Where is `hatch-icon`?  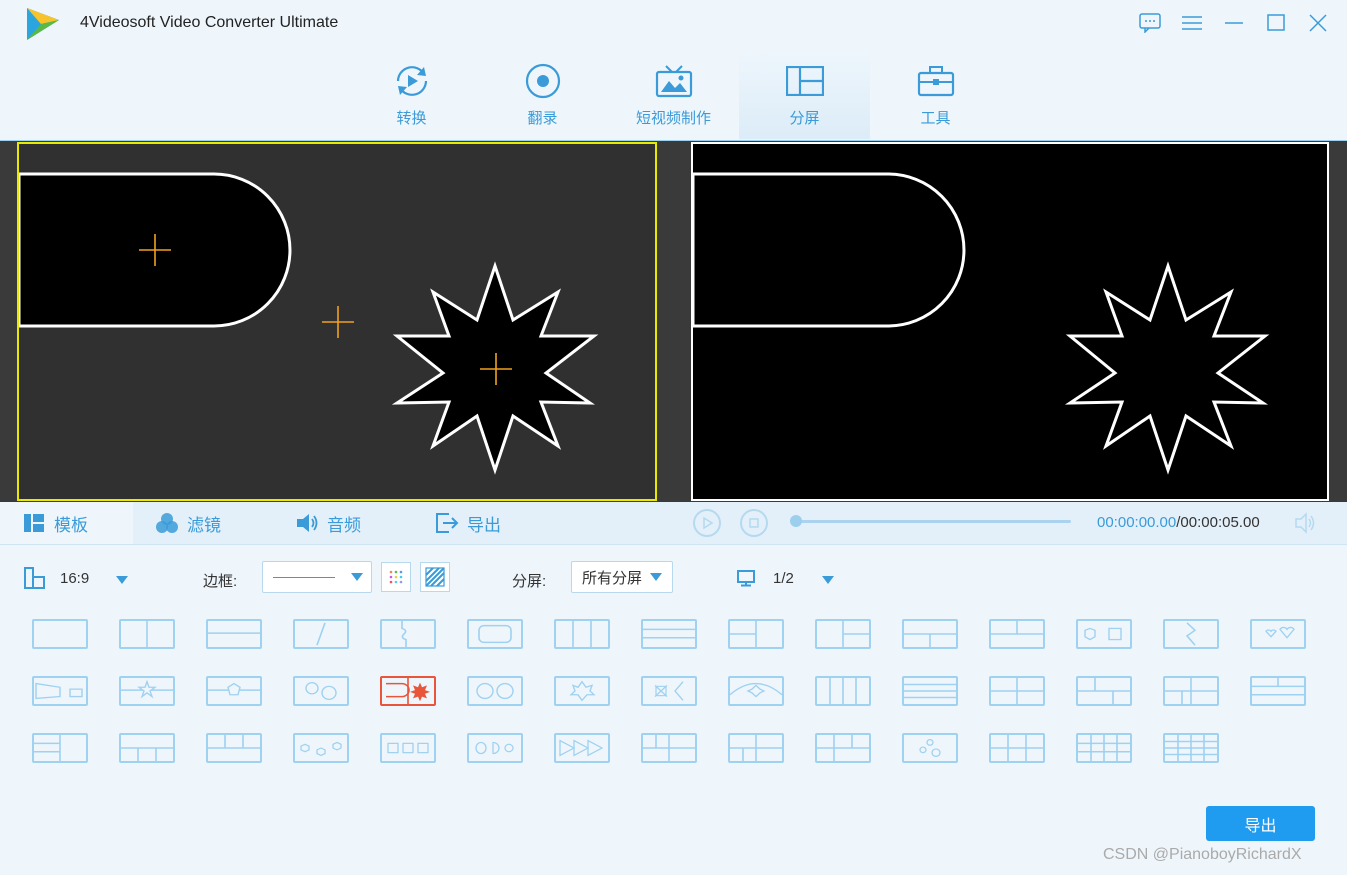 hatch-icon is located at coordinates (435, 577).